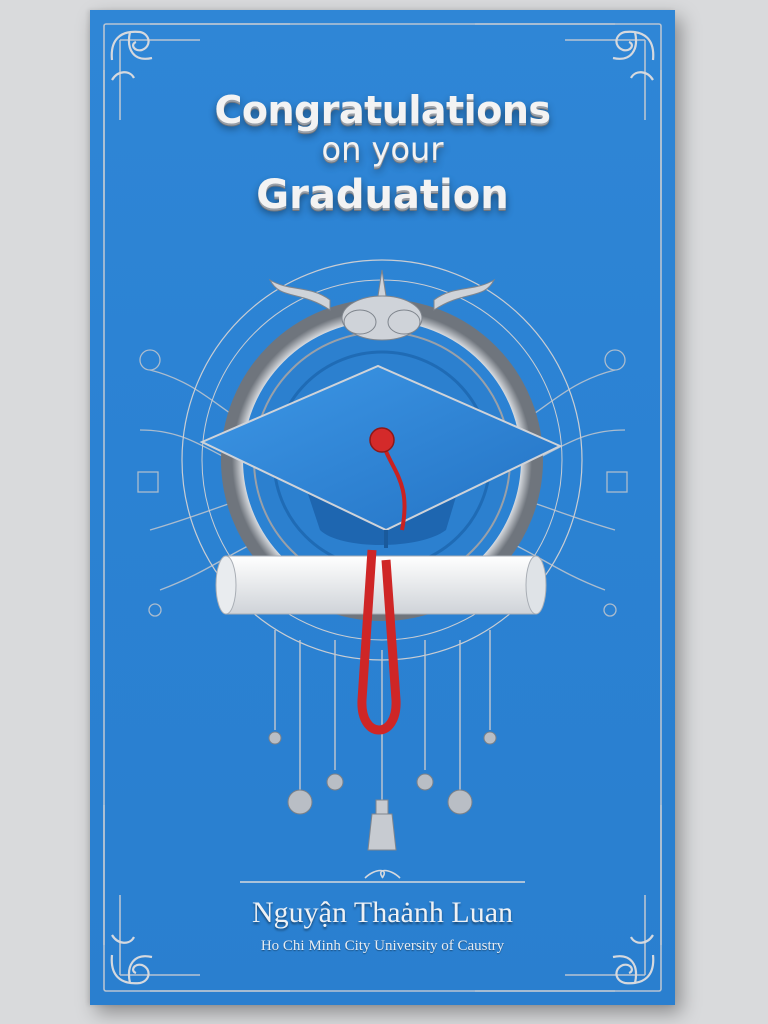  What do you see at coordinates (382, 110) in the screenshot?
I see `title-congratulations: Congratulations` at bounding box center [382, 110].